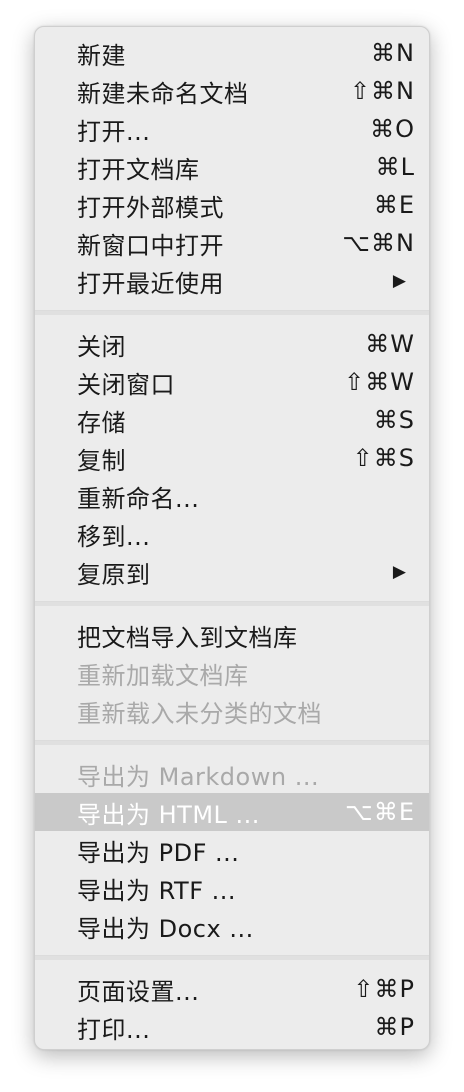 The image size is (464, 1092). I want to click on menu-item-open-external: 打开外部模式 ⌘E, so click(232, 205).